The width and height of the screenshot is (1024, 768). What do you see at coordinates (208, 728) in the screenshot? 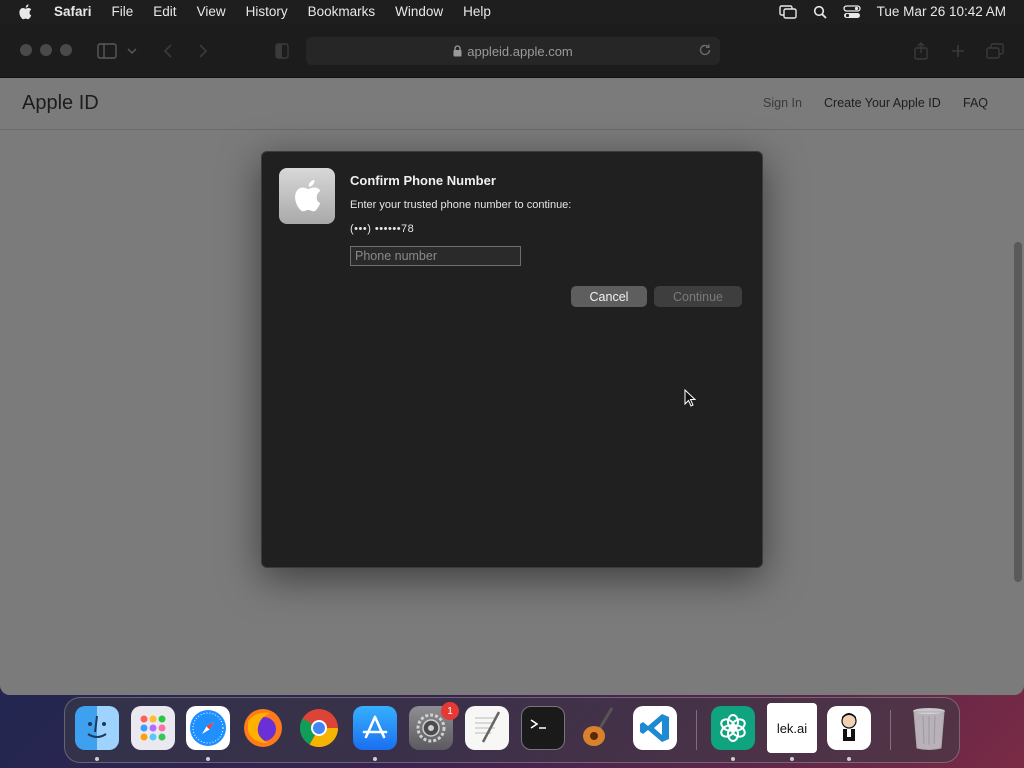
I see `dock-safari-icon` at bounding box center [208, 728].